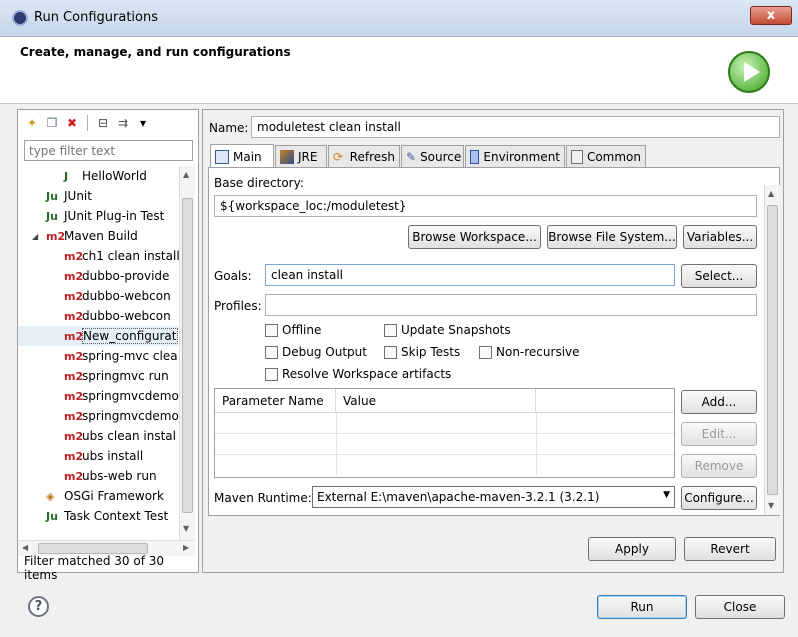 The width and height of the screenshot is (798, 637). I want to click on tree-item: Ju JUnit Plug-in Test, so click(91, 216).